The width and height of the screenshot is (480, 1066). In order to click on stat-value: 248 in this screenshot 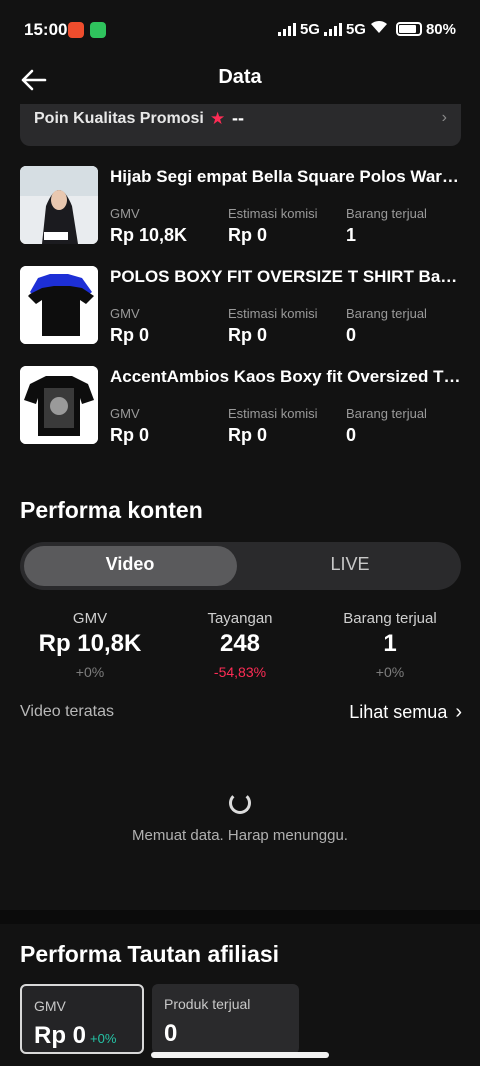, I will do `click(240, 643)`.